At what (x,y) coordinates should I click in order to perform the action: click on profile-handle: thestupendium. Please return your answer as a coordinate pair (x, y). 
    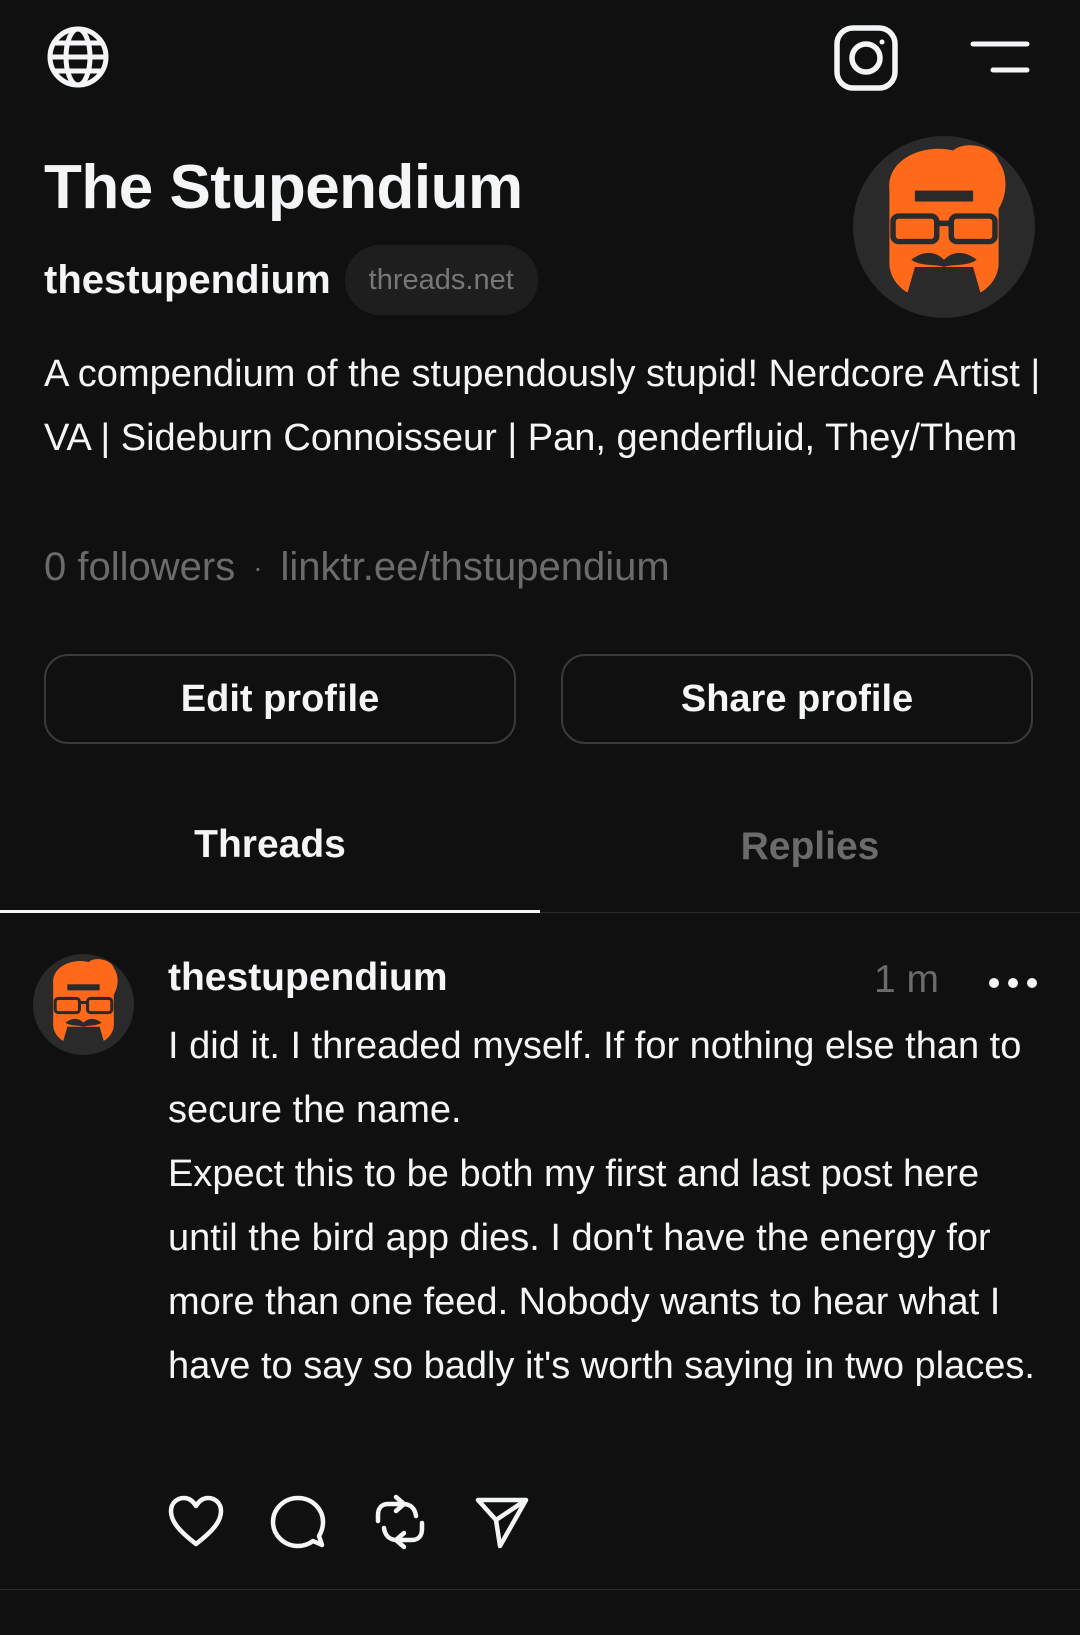
    Looking at the image, I should click on (187, 279).